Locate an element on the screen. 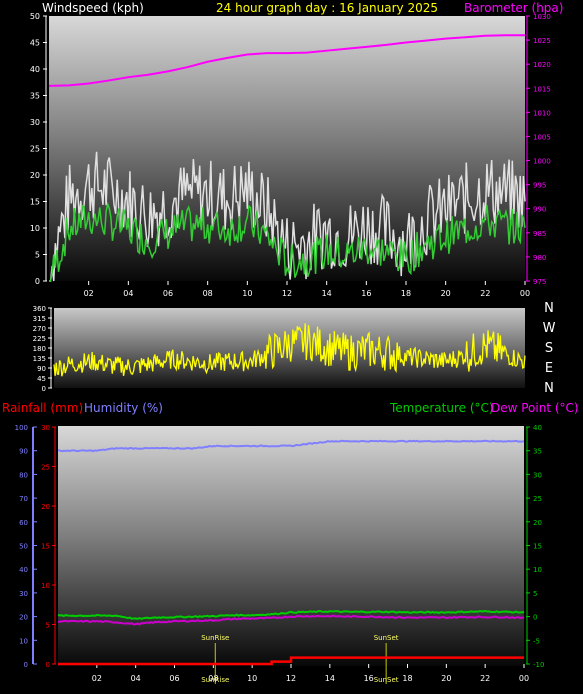 This screenshot has width=583, height=694. climate-x-tick-label: 10 is located at coordinates (252, 678).